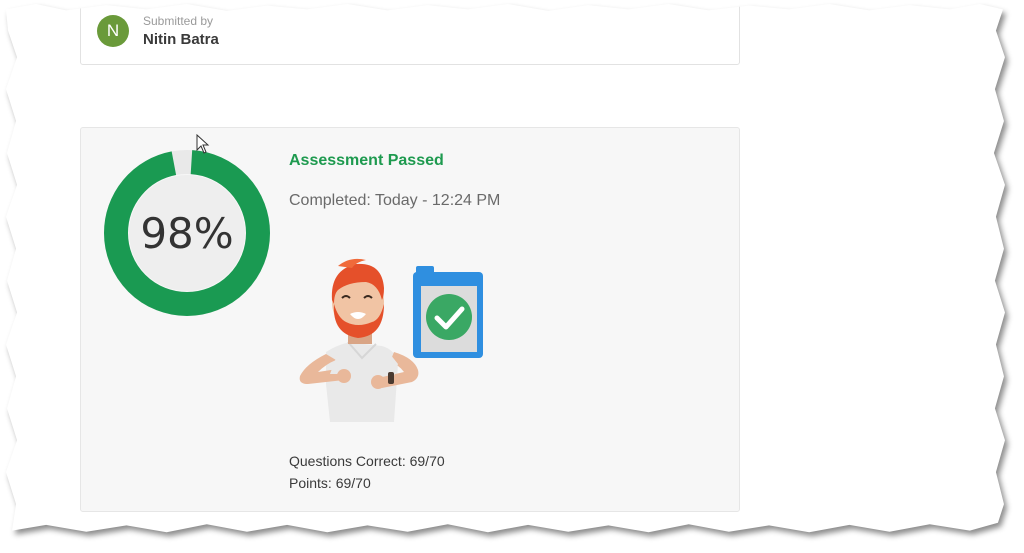 This screenshot has width=1024, height=553. What do you see at coordinates (203, 144) in the screenshot?
I see `mouse-pointer-icon` at bounding box center [203, 144].